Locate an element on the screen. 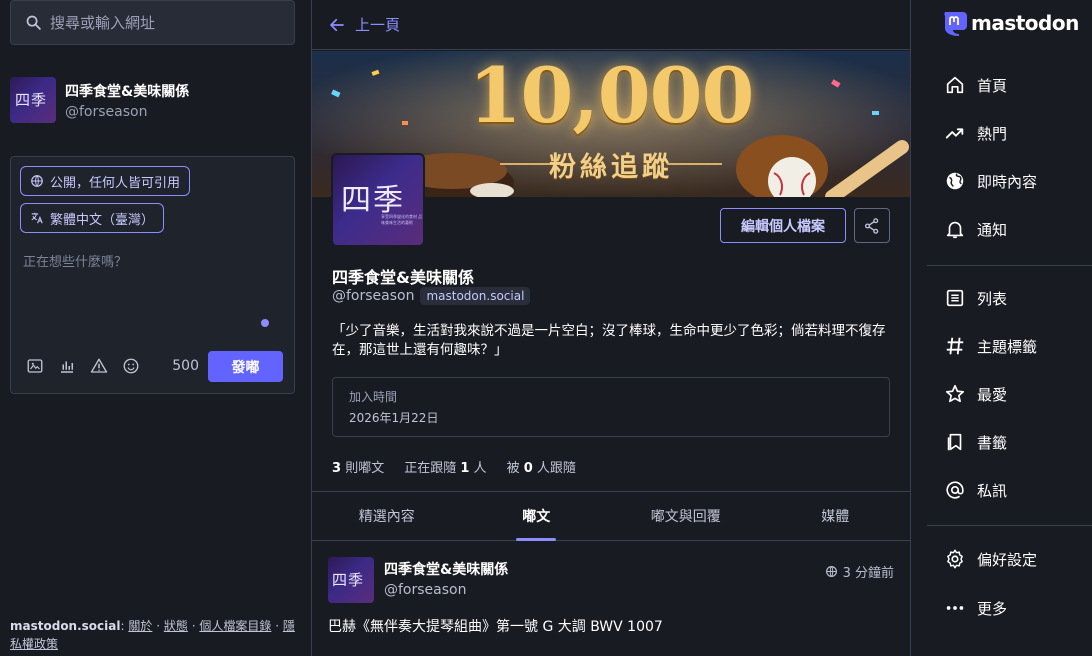 The height and width of the screenshot is (656, 1092). profile-avatar: 四季 享受四季變化的食材 品味美味生活的藝術 is located at coordinates (378, 200).